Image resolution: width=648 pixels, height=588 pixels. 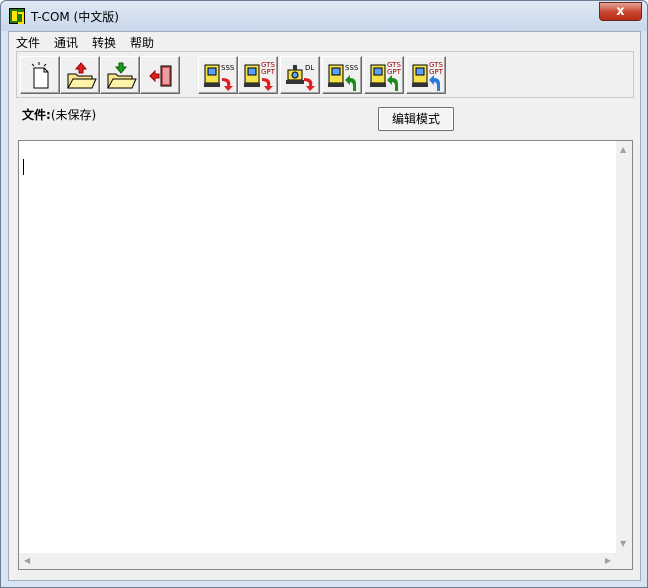 What do you see at coordinates (620, 11) in the screenshot?
I see `close-button: x` at bounding box center [620, 11].